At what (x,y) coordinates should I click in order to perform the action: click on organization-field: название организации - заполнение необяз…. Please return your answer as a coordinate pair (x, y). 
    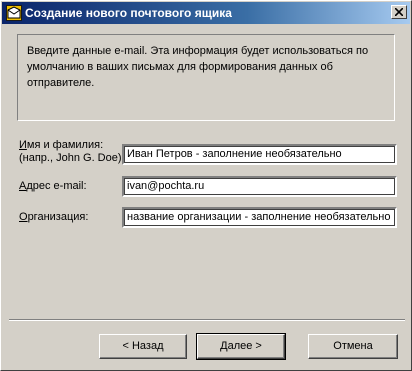
    Looking at the image, I should click on (259, 217).